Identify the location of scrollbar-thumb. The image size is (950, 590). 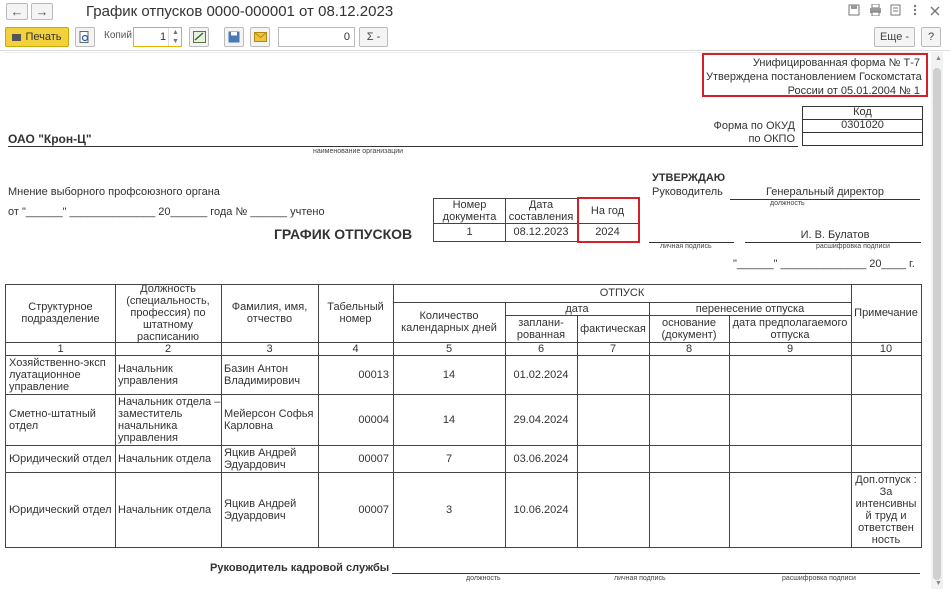
(937, 324).